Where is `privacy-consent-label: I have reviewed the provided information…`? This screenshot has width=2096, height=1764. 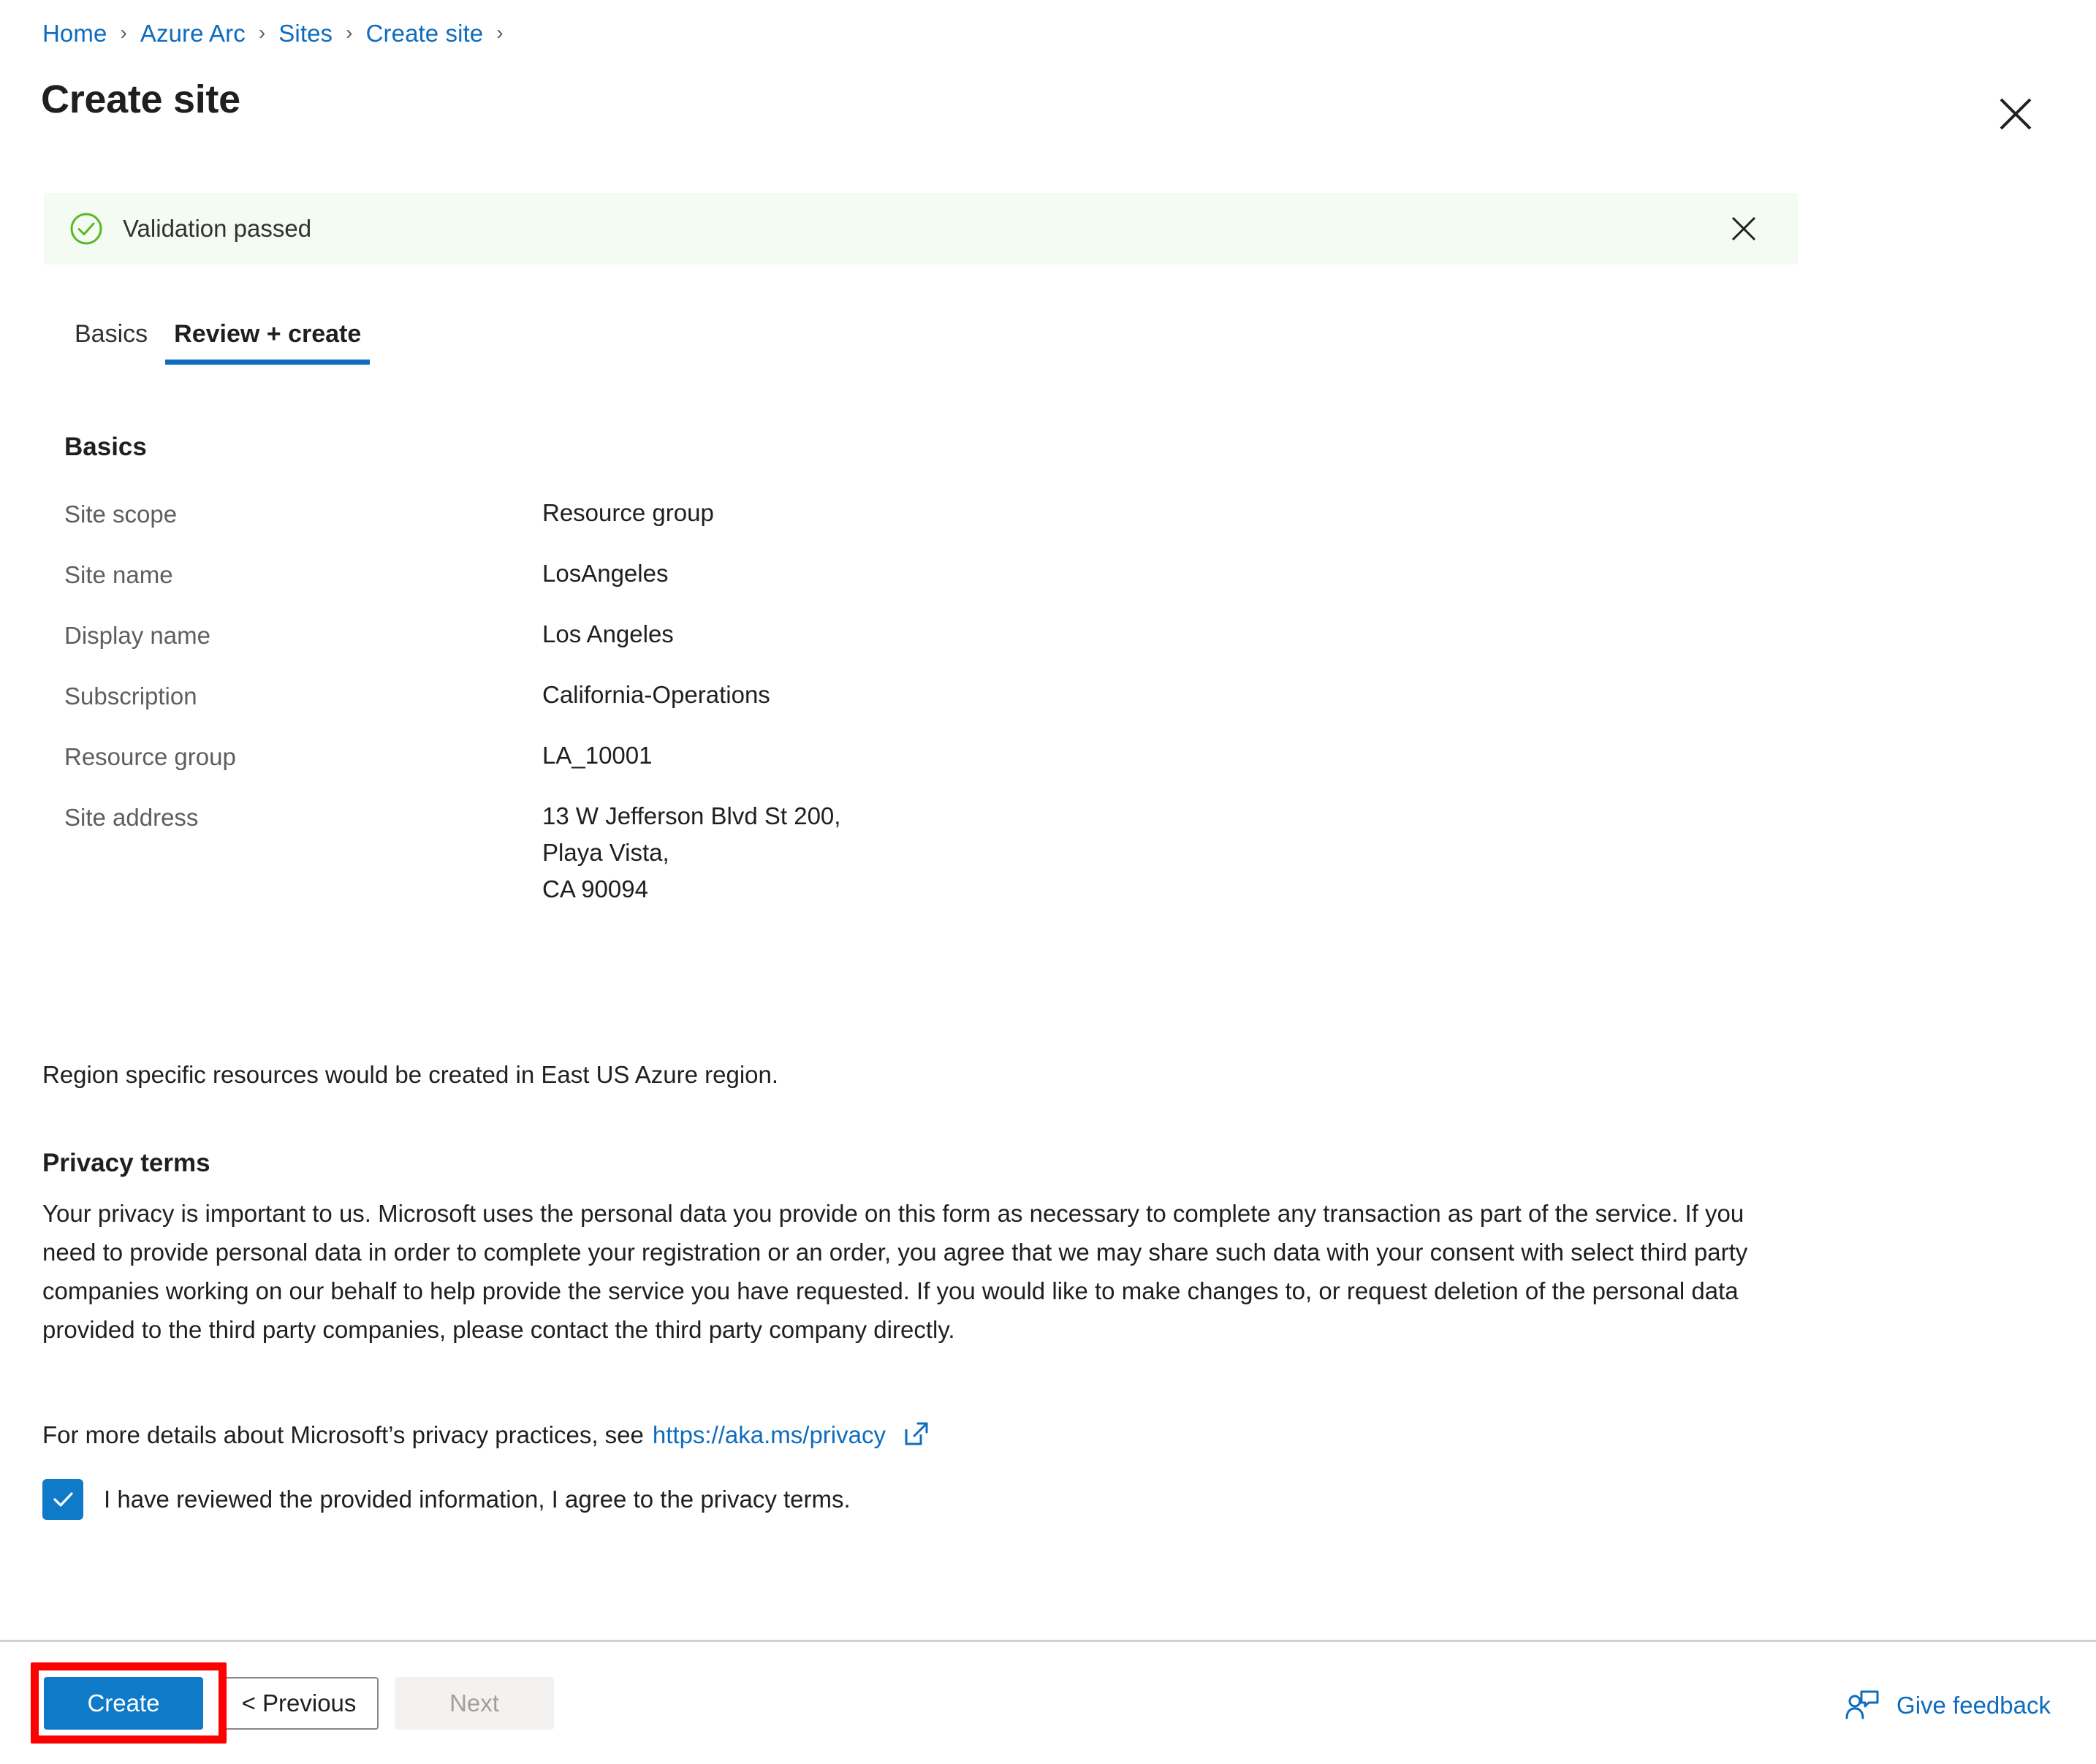
privacy-consent-label: I have reviewed the provided information… is located at coordinates (478, 1500).